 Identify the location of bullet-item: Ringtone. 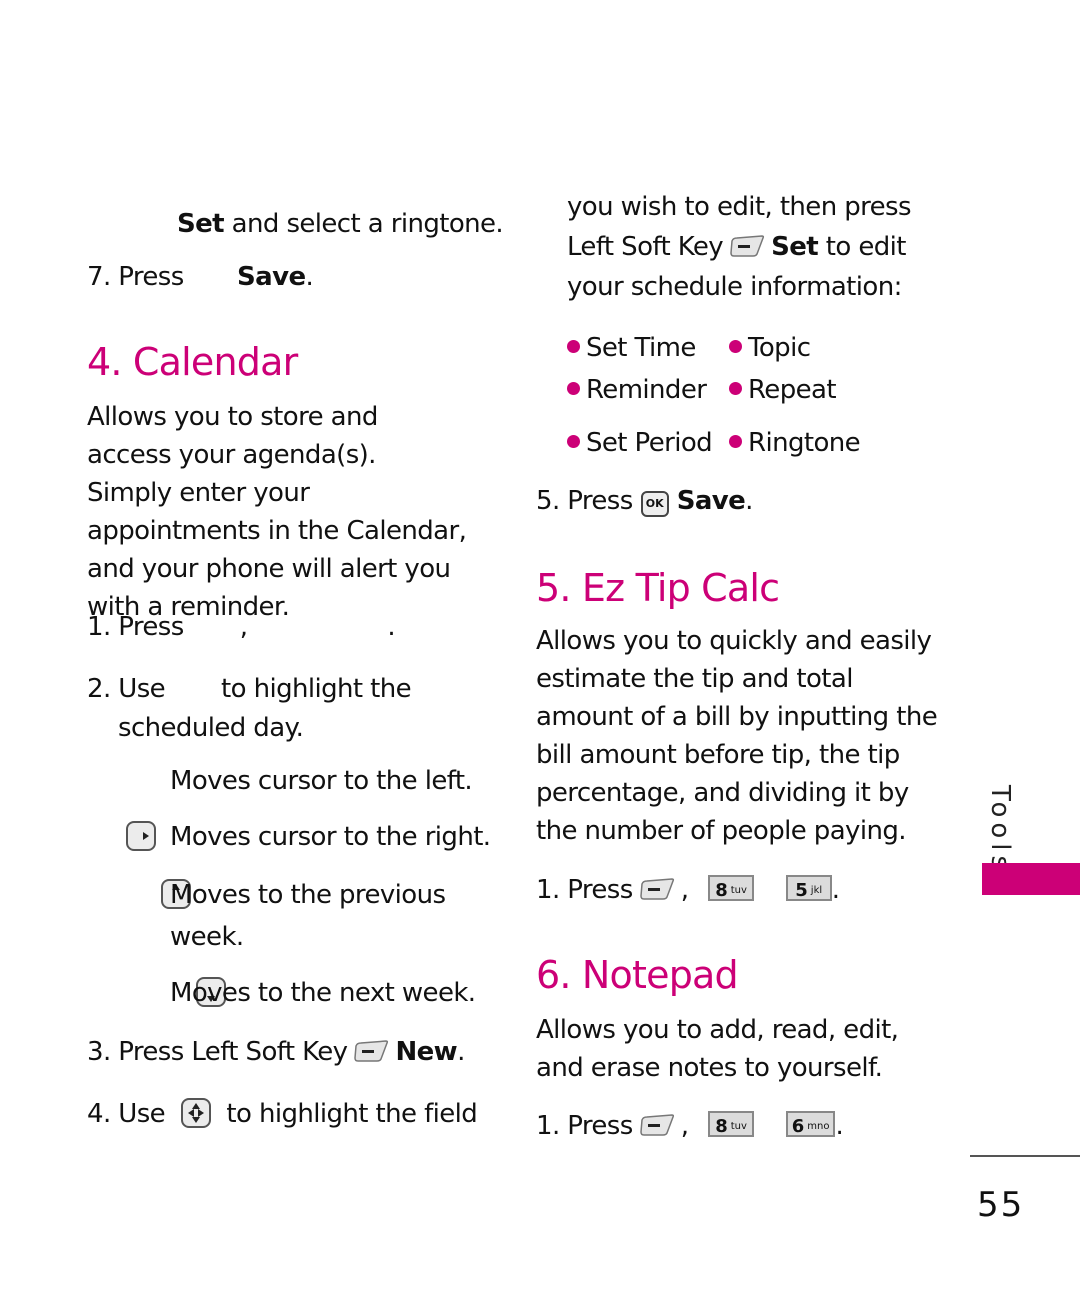
(795, 443).